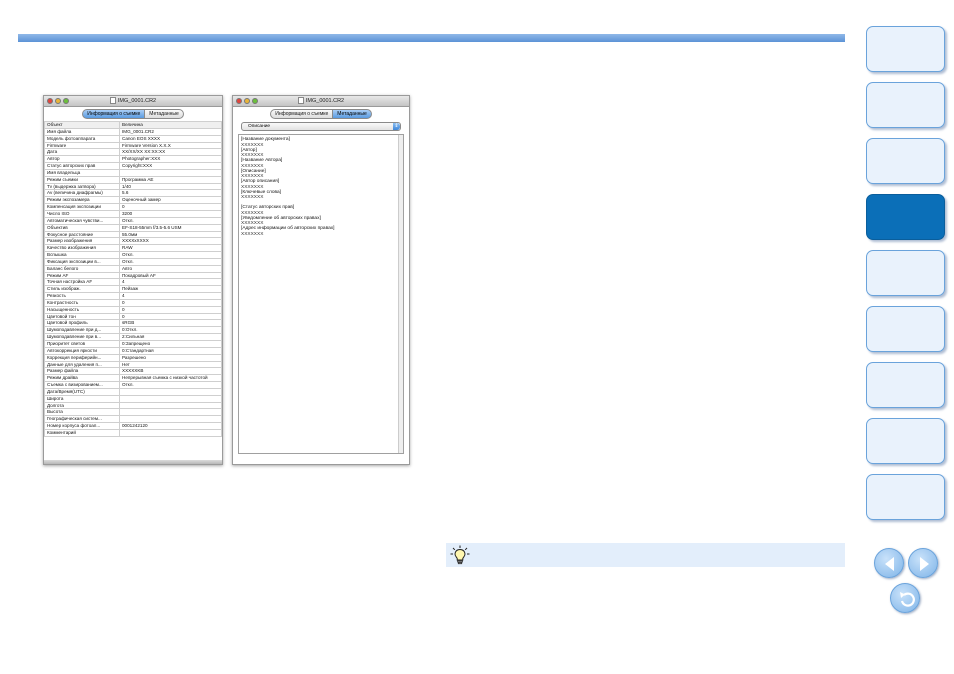  What do you see at coordinates (133, 350) in the screenshot?
I see `table-row: Автокоррекция яркости 0:Стандартная` at bounding box center [133, 350].